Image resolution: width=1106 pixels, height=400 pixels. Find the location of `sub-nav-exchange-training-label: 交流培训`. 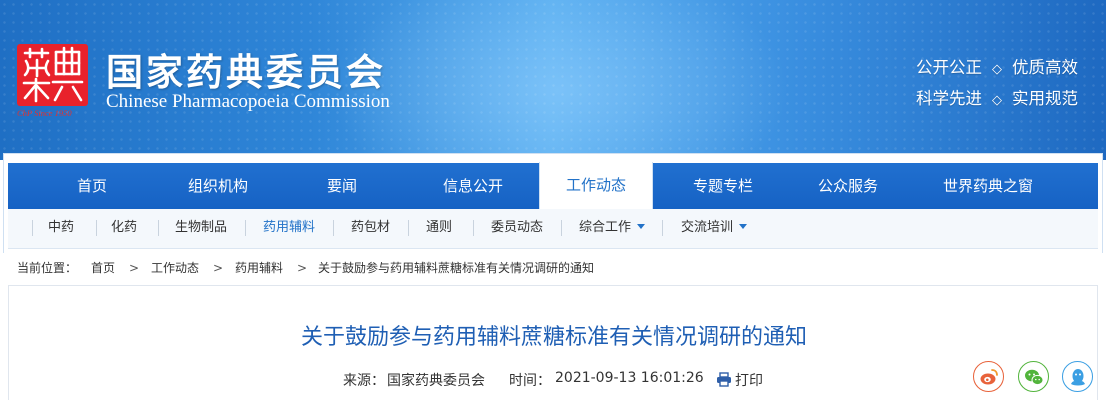

sub-nav-exchange-training-label: 交流培训 is located at coordinates (707, 227).